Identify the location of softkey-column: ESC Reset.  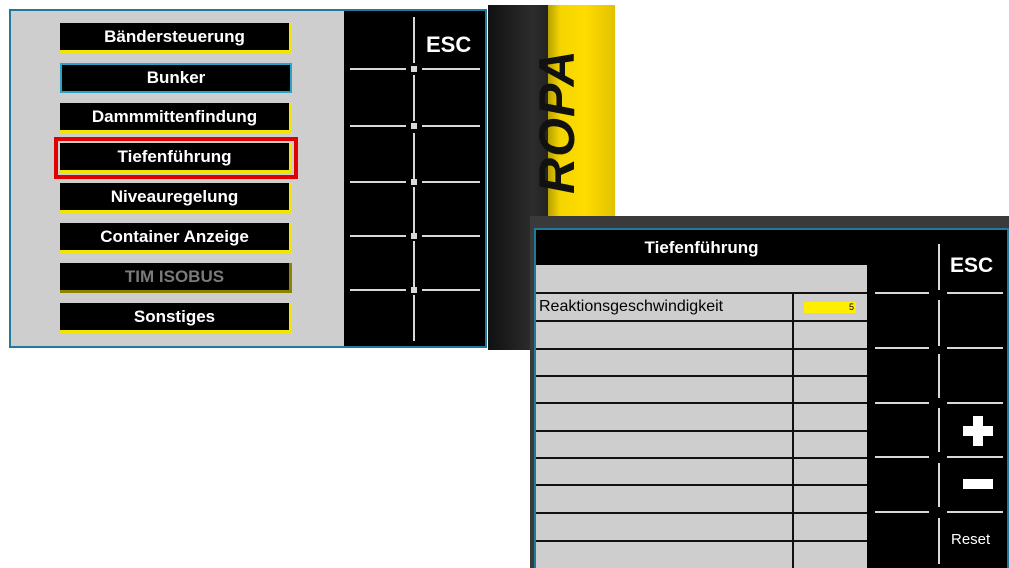
(937, 399).